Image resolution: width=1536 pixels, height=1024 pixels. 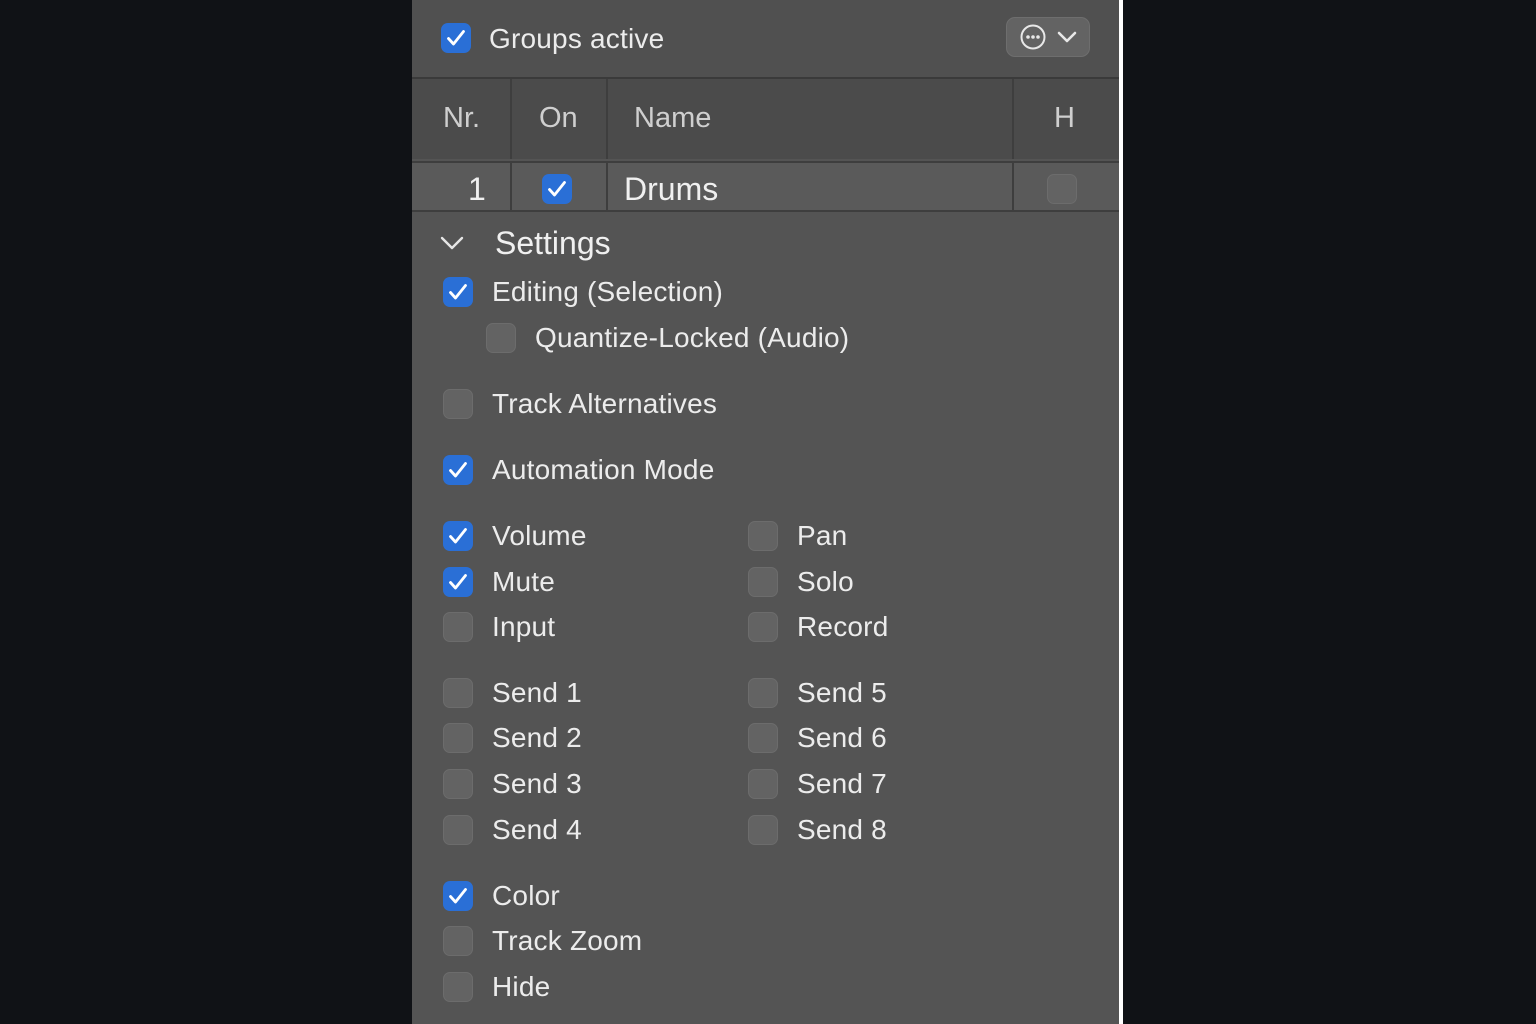 What do you see at coordinates (765, 39) in the screenshot?
I see `groups-header: Groups active` at bounding box center [765, 39].